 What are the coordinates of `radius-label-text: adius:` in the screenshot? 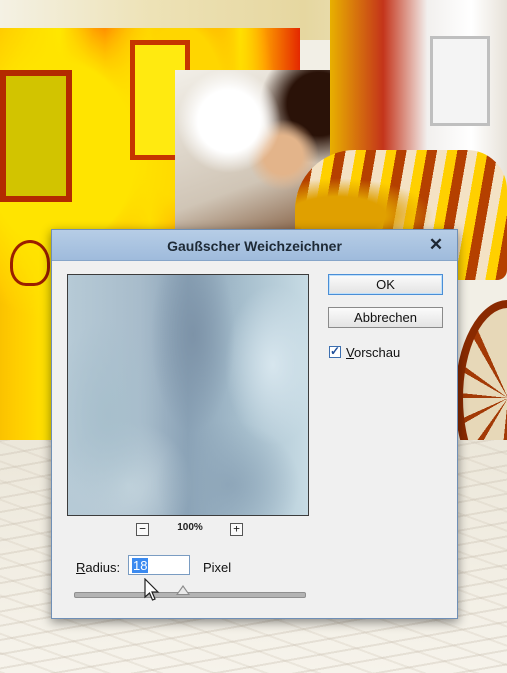 It's located at (103, 567).